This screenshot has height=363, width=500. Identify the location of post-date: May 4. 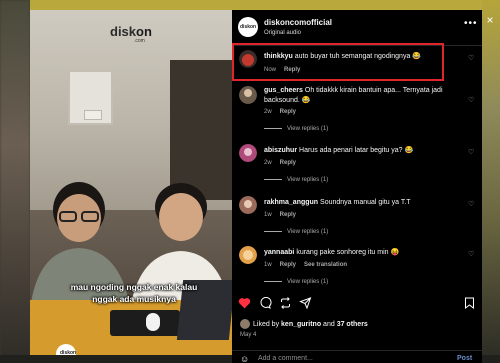
(248, 335).